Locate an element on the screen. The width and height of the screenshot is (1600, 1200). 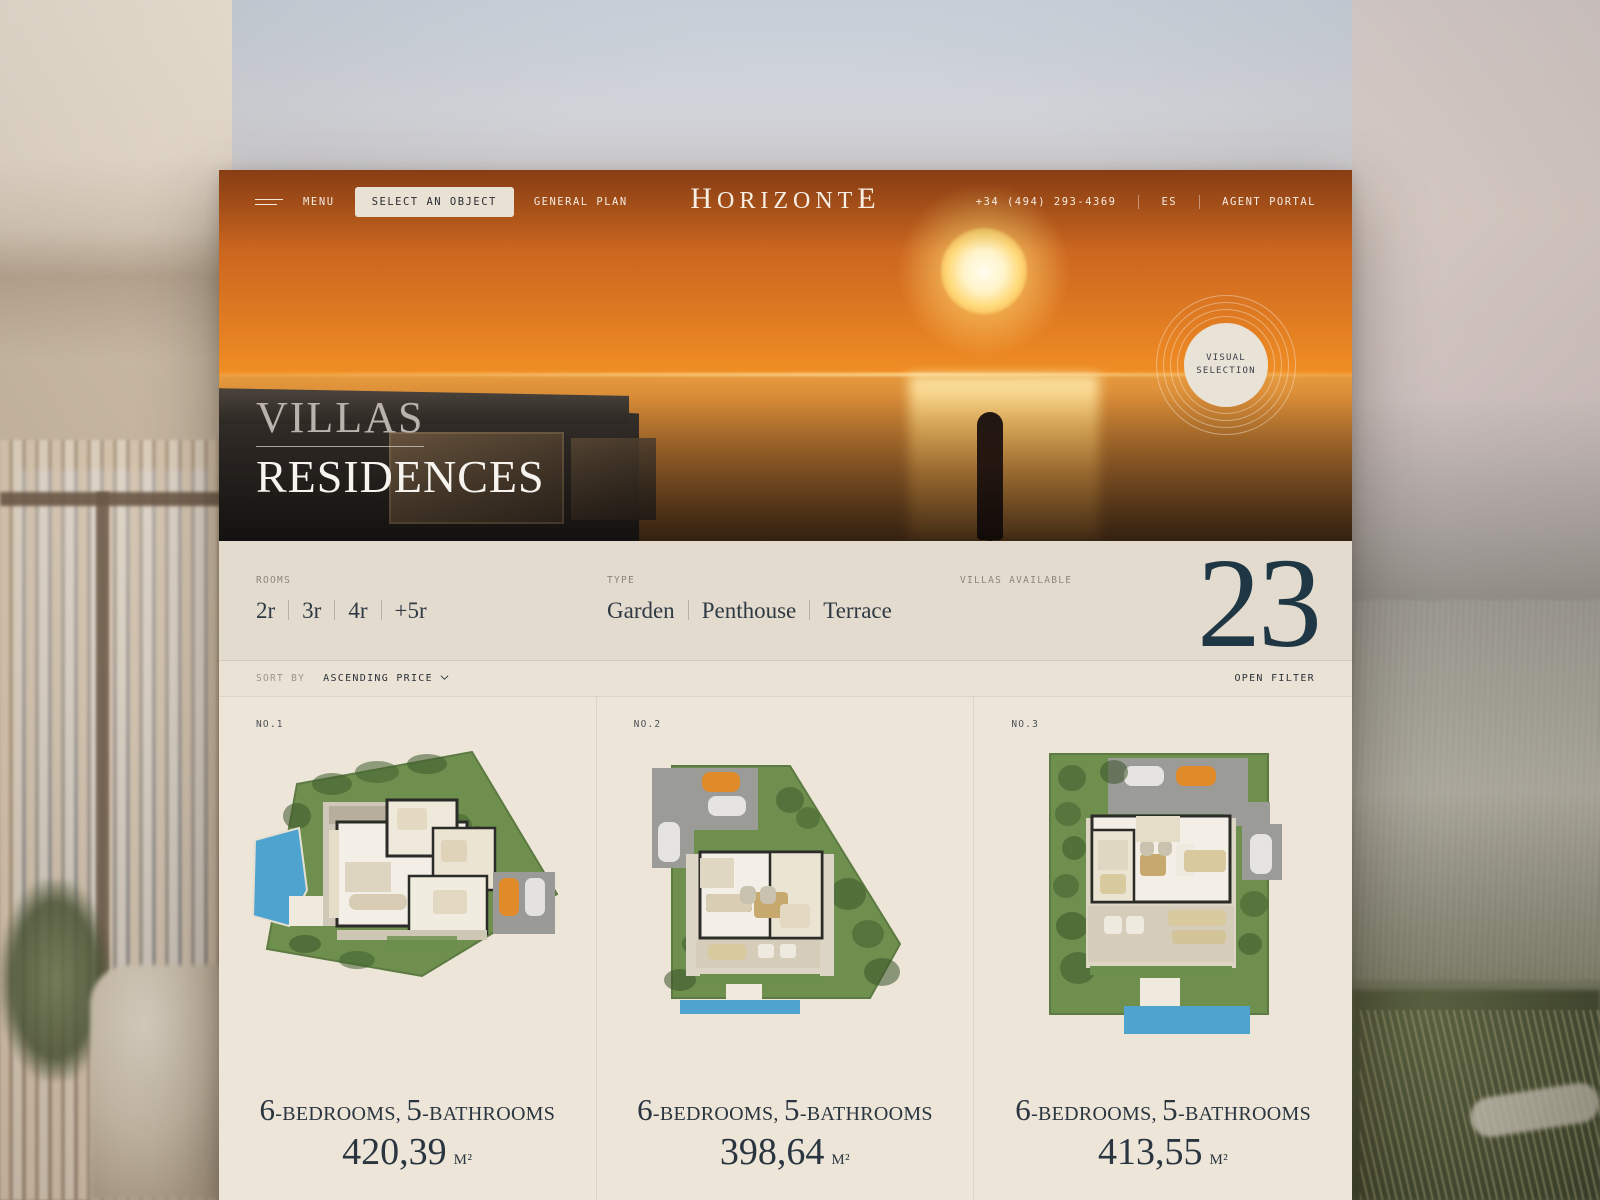
language-switcher: ES is located at coordinates (1169, 202).